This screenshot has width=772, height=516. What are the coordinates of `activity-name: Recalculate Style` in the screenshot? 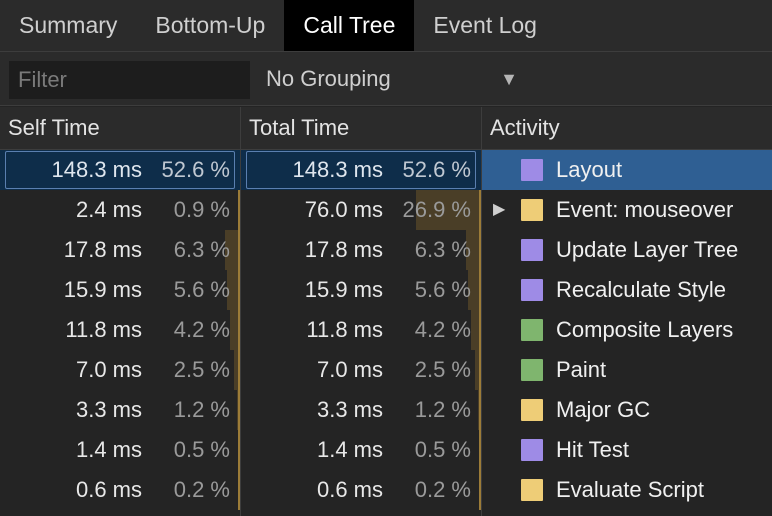 It's located at (641, 289).